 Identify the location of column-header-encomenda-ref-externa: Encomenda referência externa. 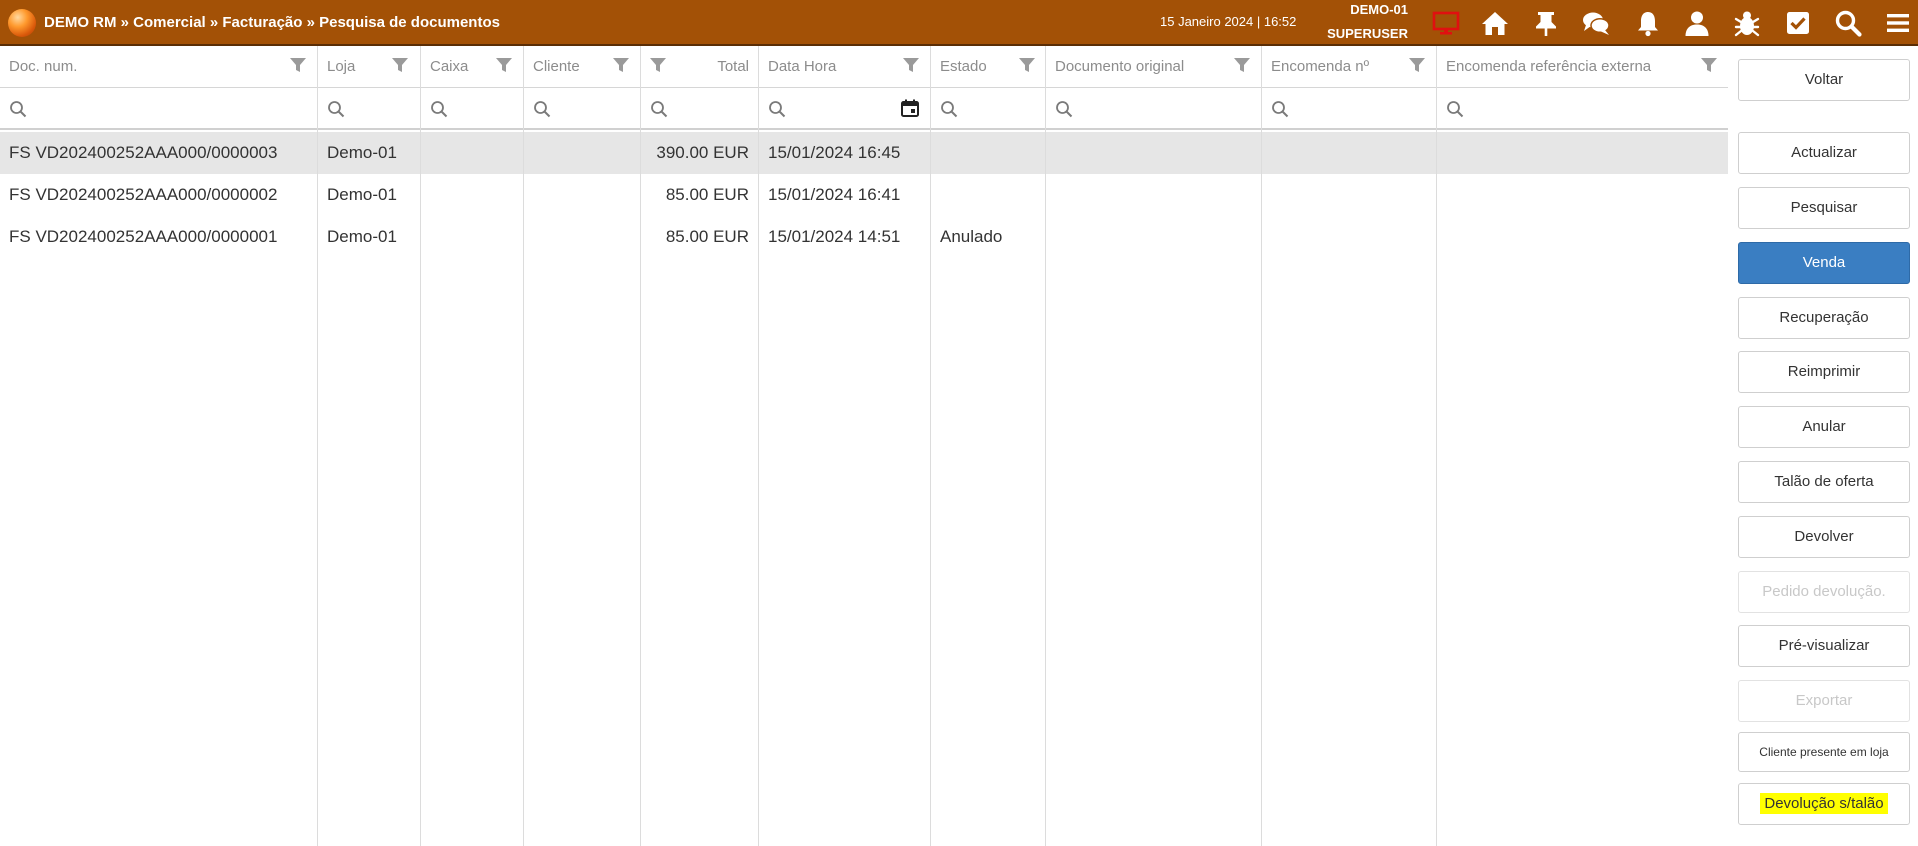
(1582, 67).